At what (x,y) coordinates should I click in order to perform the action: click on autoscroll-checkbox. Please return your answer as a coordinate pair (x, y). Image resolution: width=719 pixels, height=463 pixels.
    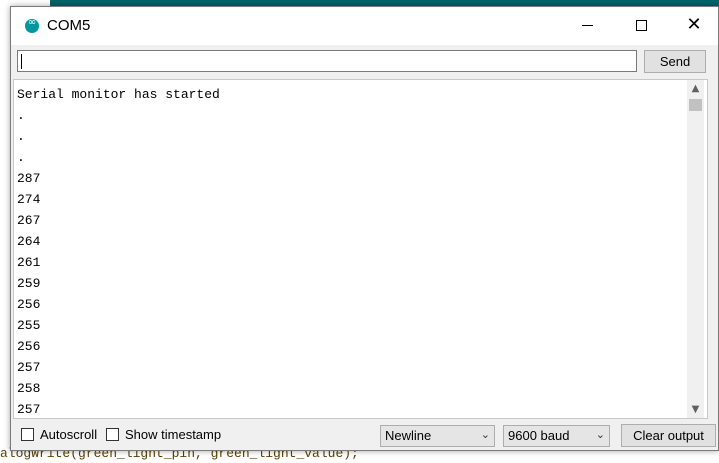
    Looking at the image, I should click on (27, 434).